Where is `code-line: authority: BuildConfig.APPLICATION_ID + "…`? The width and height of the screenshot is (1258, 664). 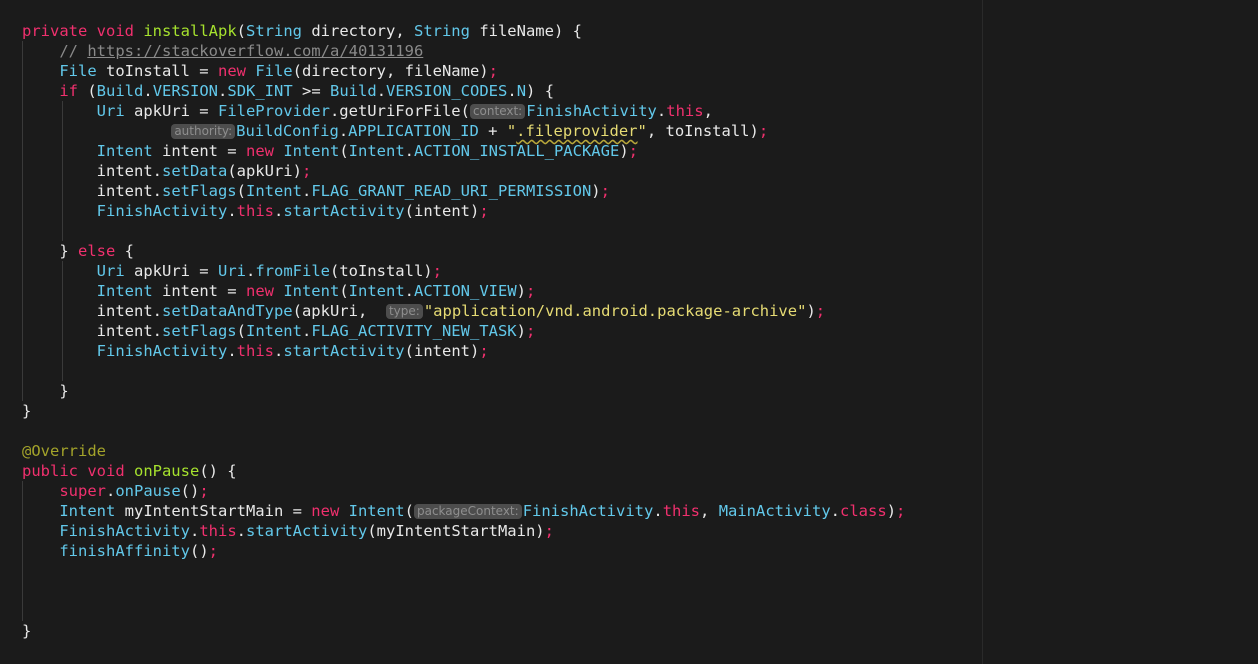
code-line: authority: BuildConfig.APPLICATION_ID + "… is located at coordinates (463, 131).